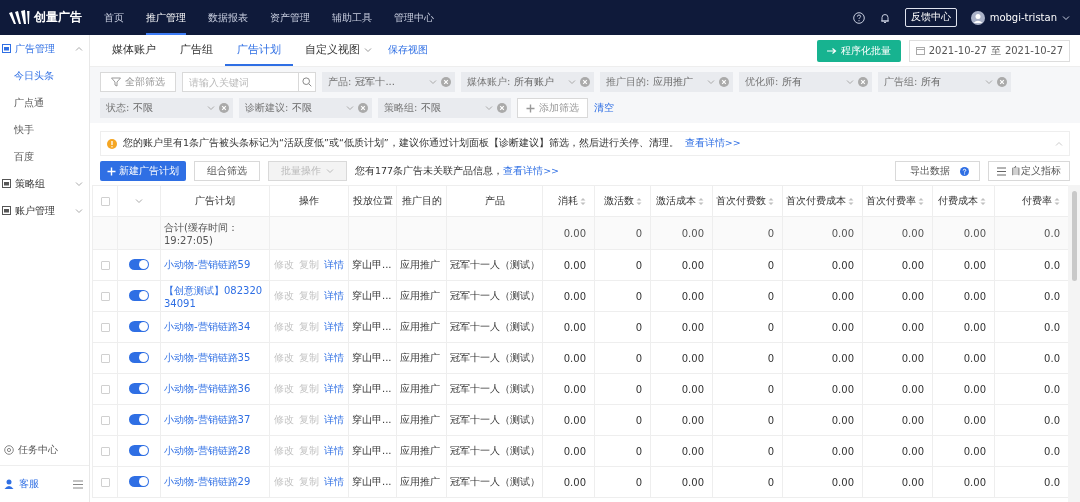  What do you see at coordinates (531, 171) in the screenshot?
I see `info-link: 查看详情>>` at bounding box center [531, 171].